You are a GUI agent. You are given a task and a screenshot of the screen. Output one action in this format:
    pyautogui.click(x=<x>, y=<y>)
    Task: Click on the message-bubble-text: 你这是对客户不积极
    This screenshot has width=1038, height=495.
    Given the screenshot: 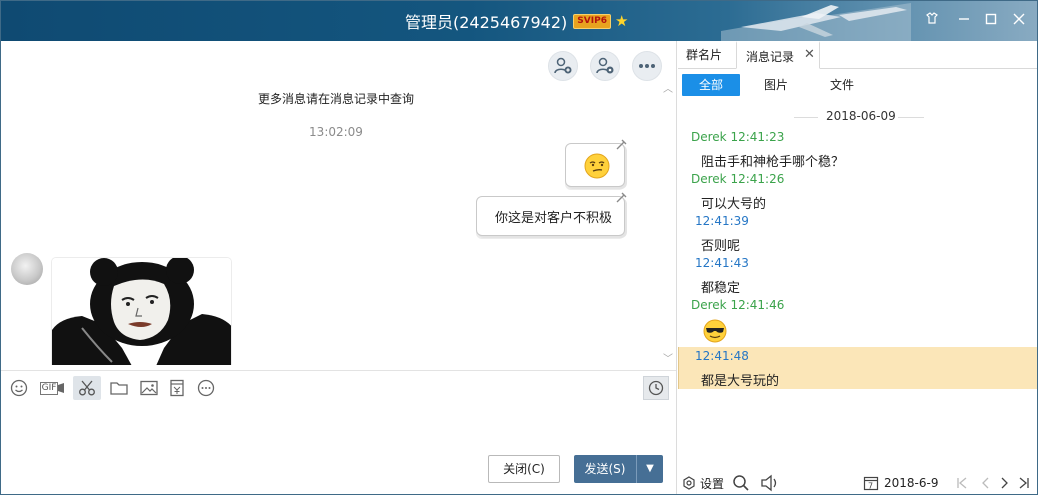 What is the action you would take?
    pyautogui.click(x=551, y=214)
    